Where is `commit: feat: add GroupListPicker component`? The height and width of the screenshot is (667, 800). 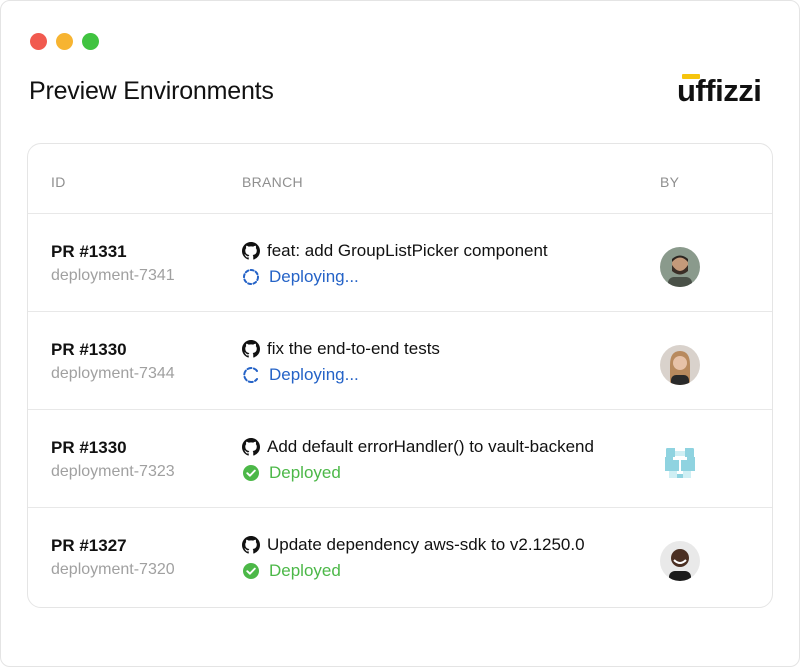
commit: feat: add GroupListPicker component is located at coordinates (395, 251).